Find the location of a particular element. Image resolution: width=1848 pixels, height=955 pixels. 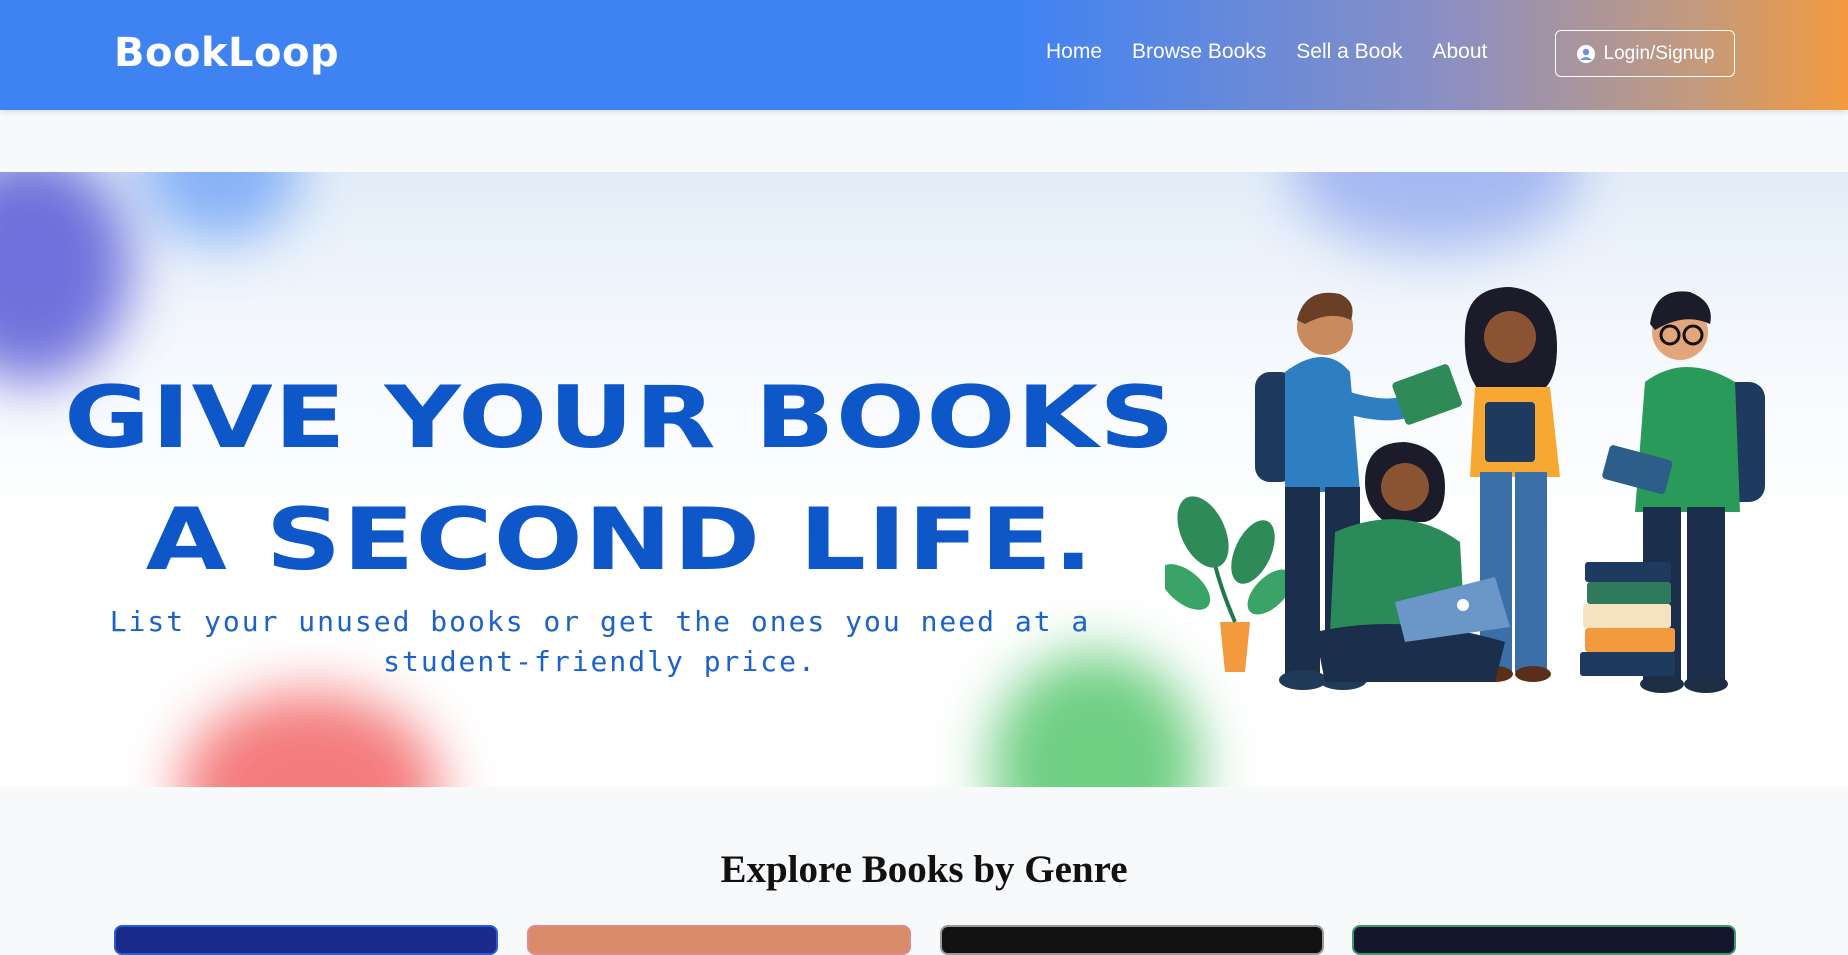

login-signup-button: Login/Signup is located at coordinates (1645, 53).